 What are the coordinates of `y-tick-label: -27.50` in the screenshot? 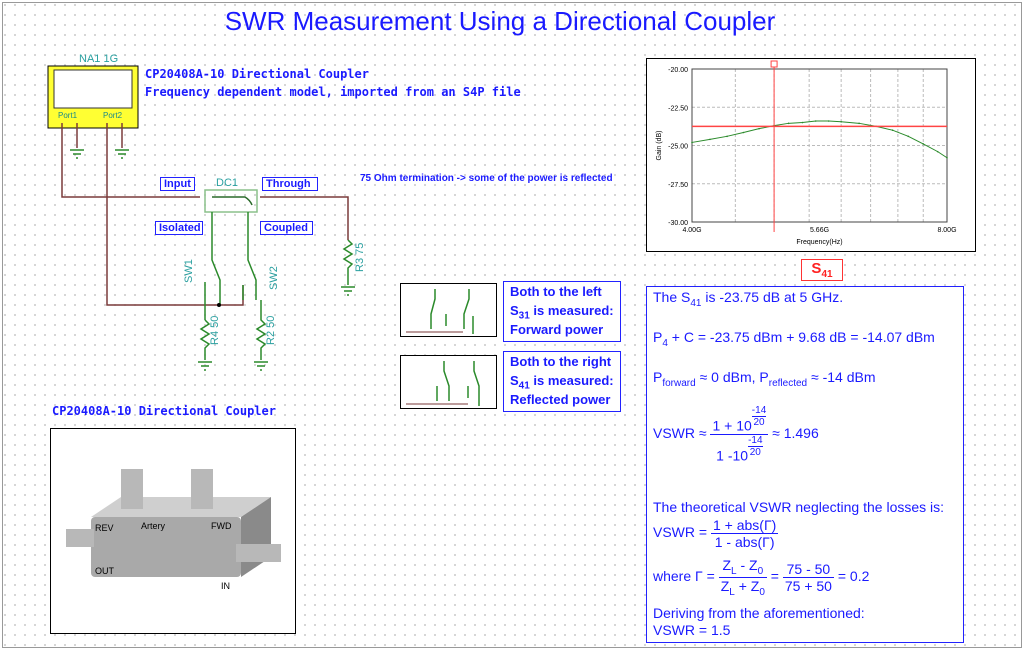 It's located at (678, 185).